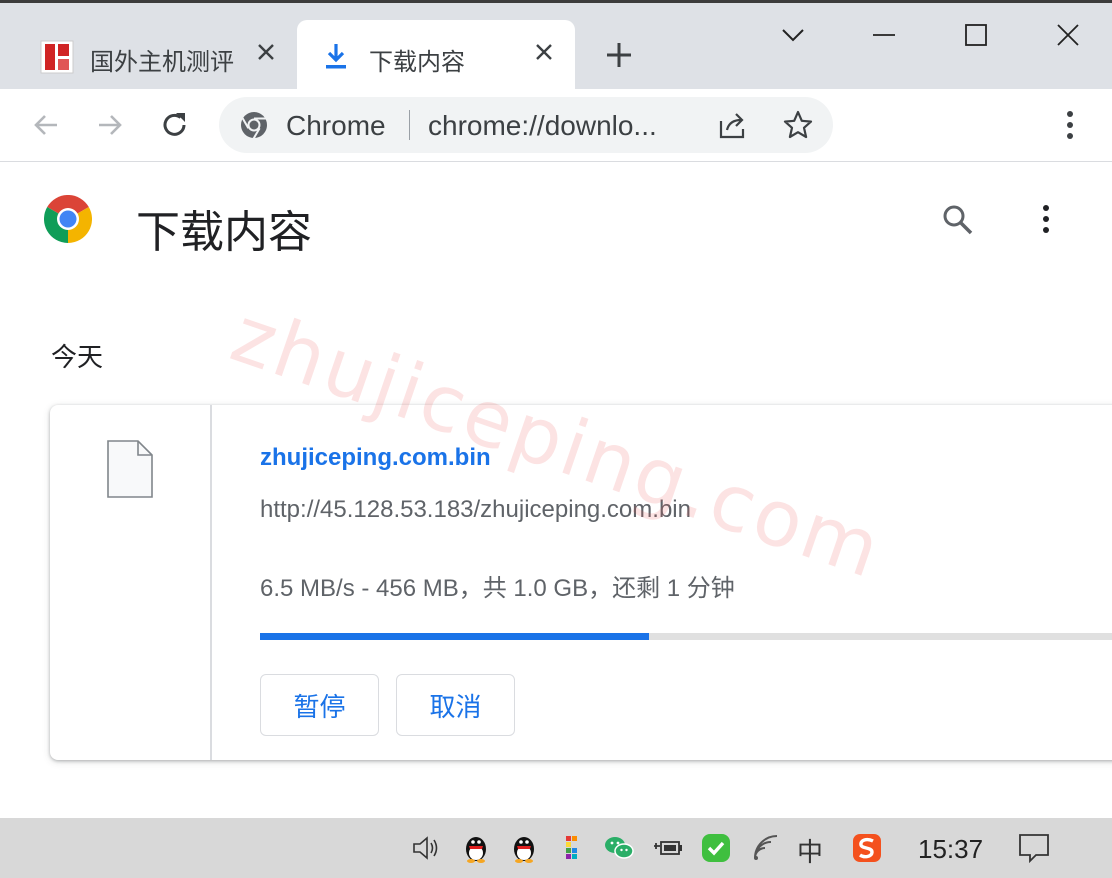  Describe the element at coordinates (417, 62) in the screenshot. I see `tab-title: 下载内容` at that location.